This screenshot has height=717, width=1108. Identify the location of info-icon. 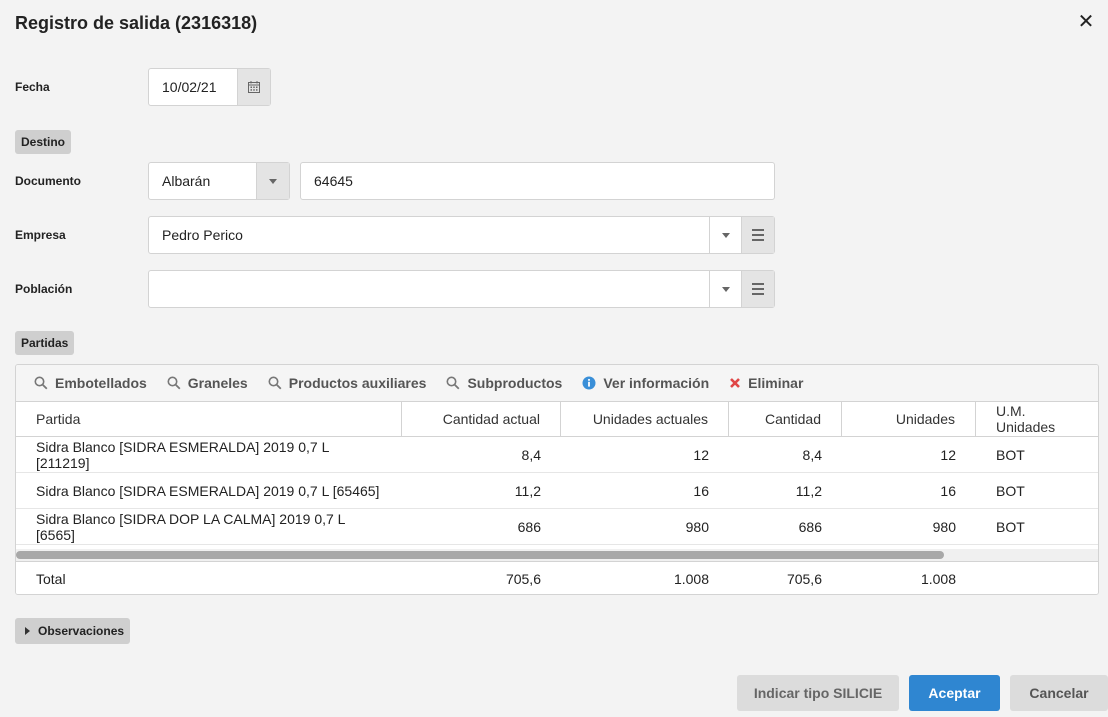
(589, 383).